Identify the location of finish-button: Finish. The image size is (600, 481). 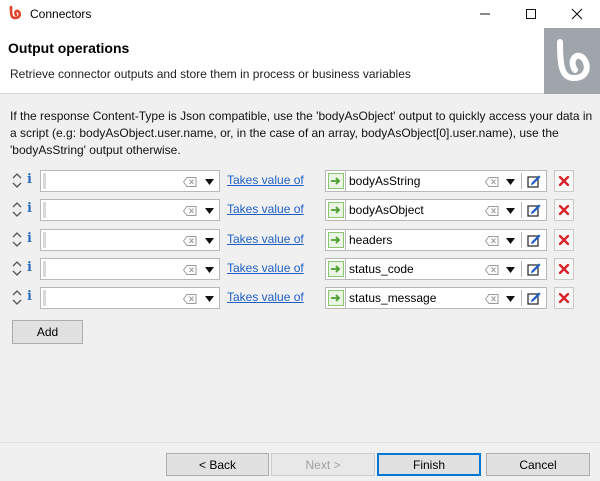
(429, 464).